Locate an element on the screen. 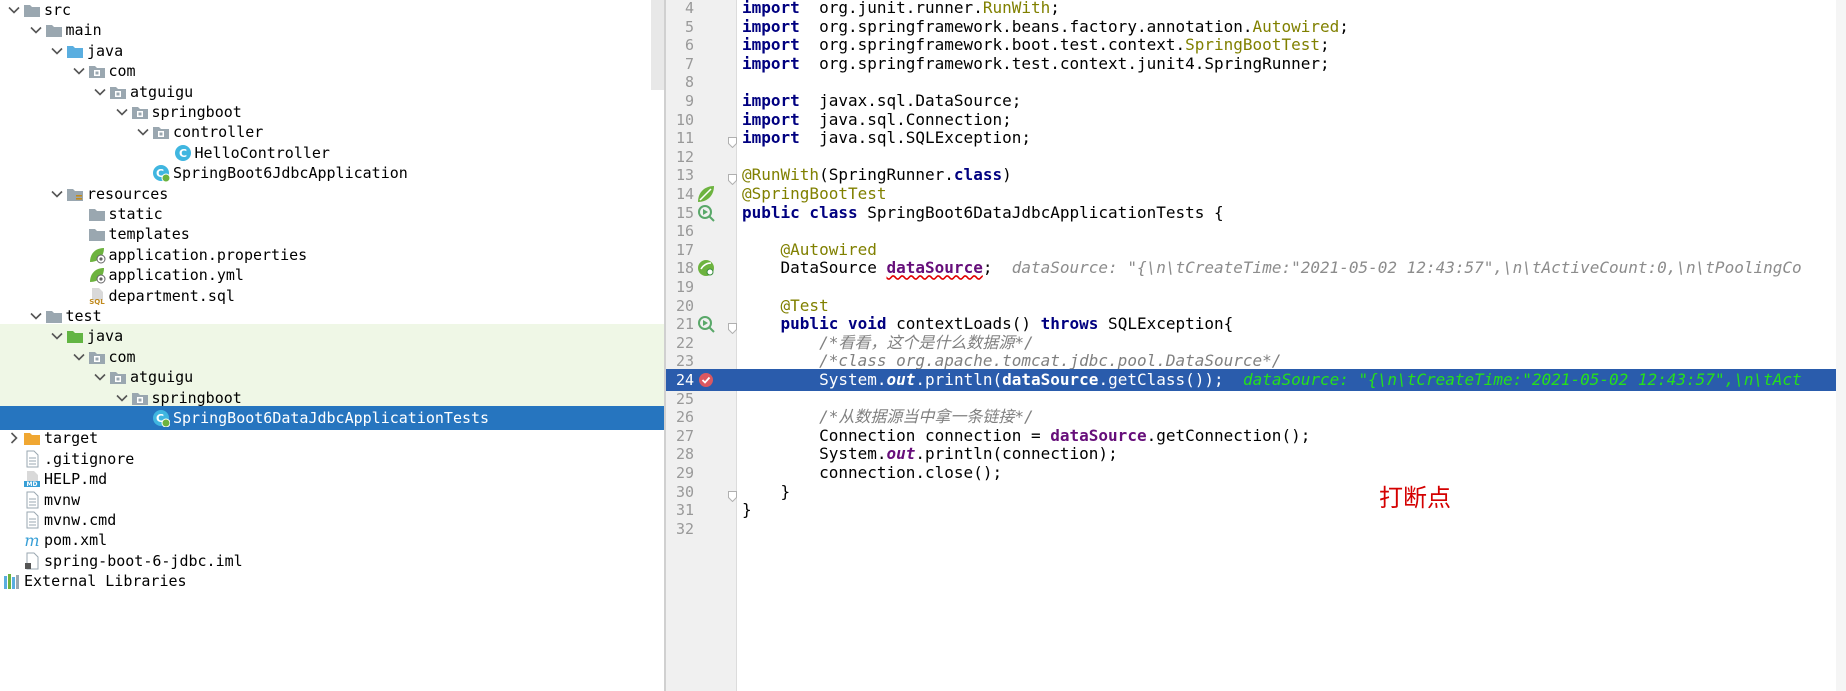 The image size is (1846, 691). code-token: @Autowired is located at coordinates (828, 249).